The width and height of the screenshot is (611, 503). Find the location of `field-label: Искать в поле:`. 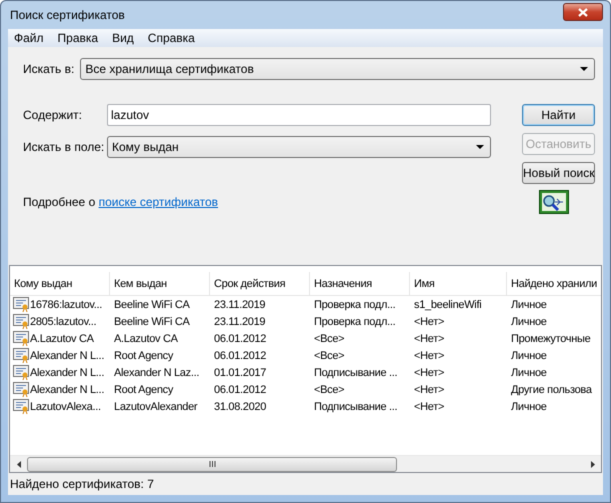

field-label: Искать в поле: is located at coordinates (64, 147).